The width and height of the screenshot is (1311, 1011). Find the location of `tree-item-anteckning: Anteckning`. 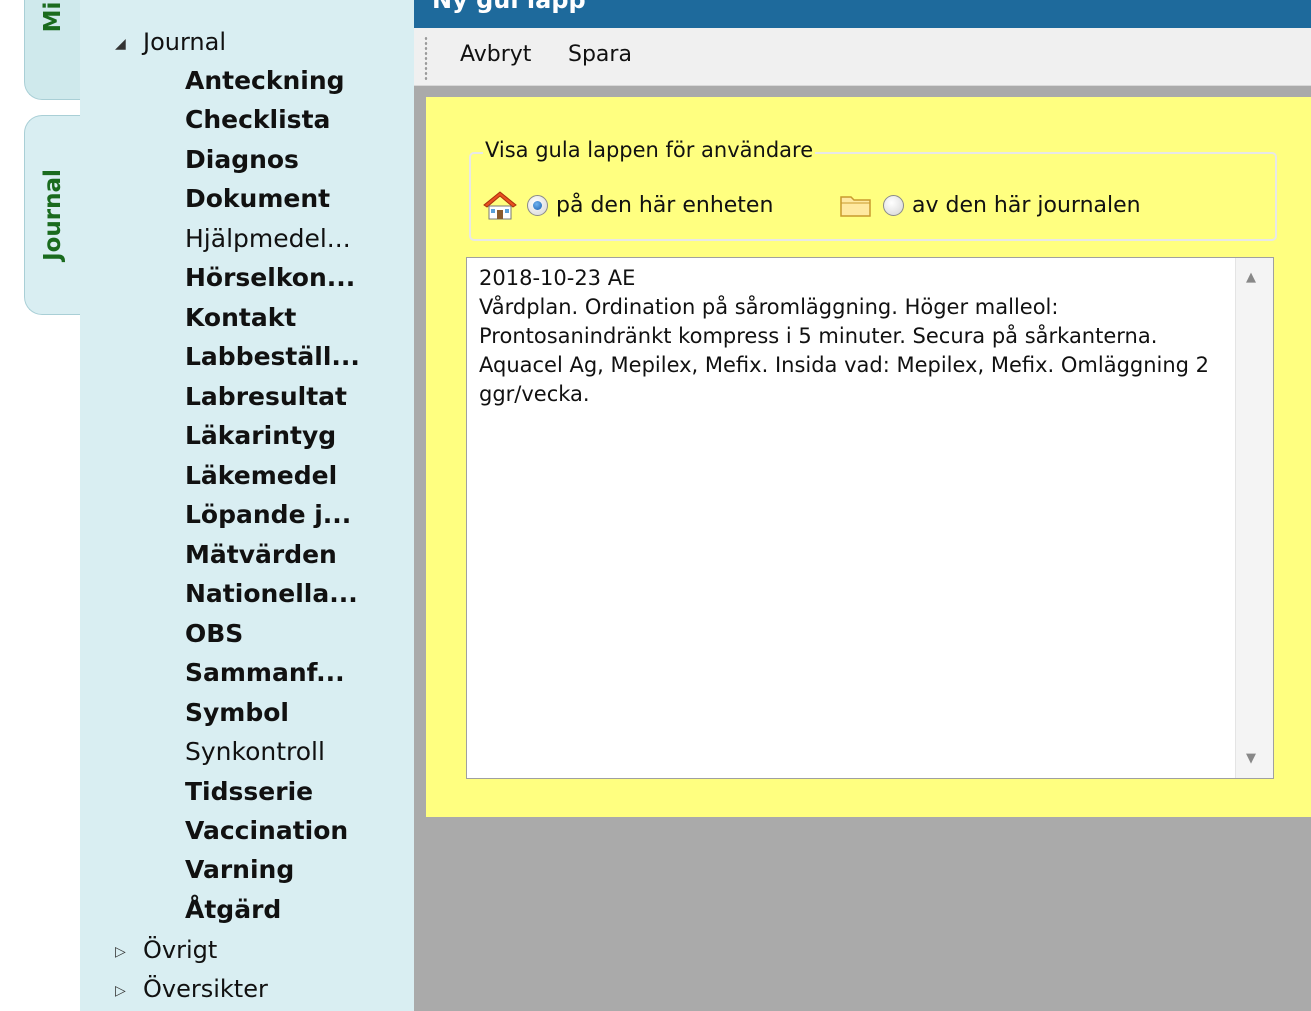

tree-item-anteckning: Anteckning is located at coordinates (265, 81).